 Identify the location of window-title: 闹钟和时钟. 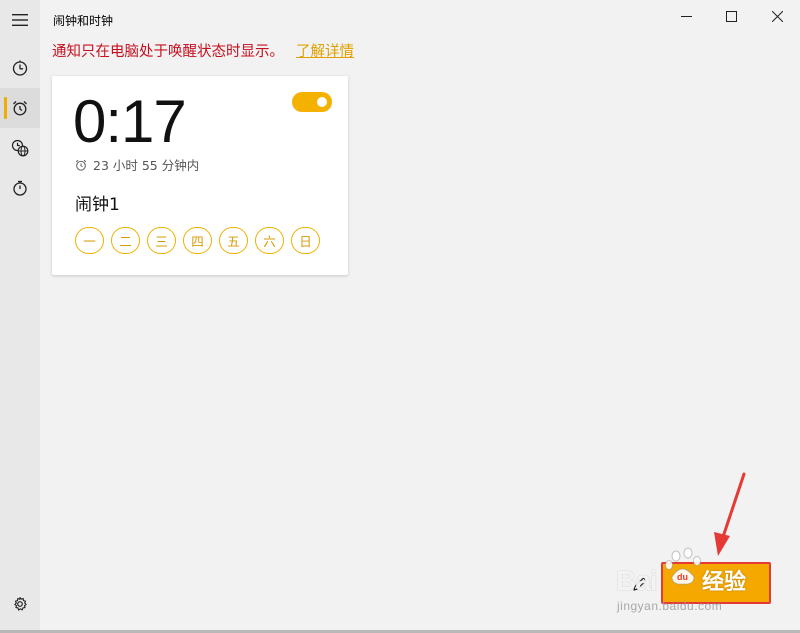
(83, 21).